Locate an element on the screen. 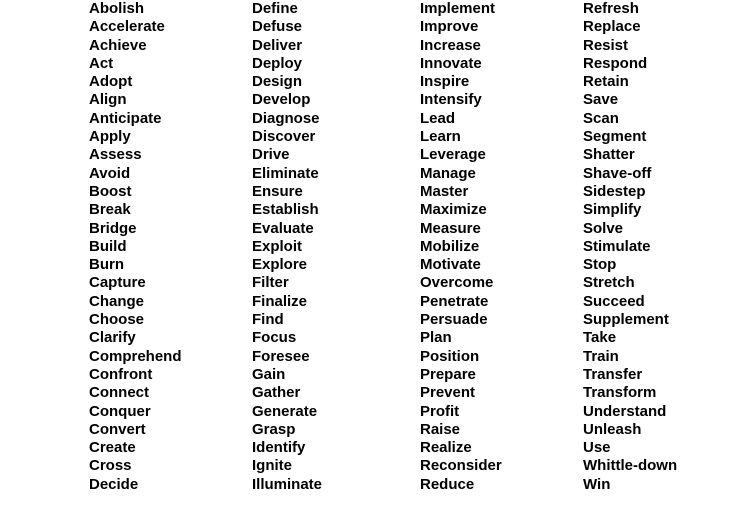  verb-item: Leverage is located at coordinates (453, 155).